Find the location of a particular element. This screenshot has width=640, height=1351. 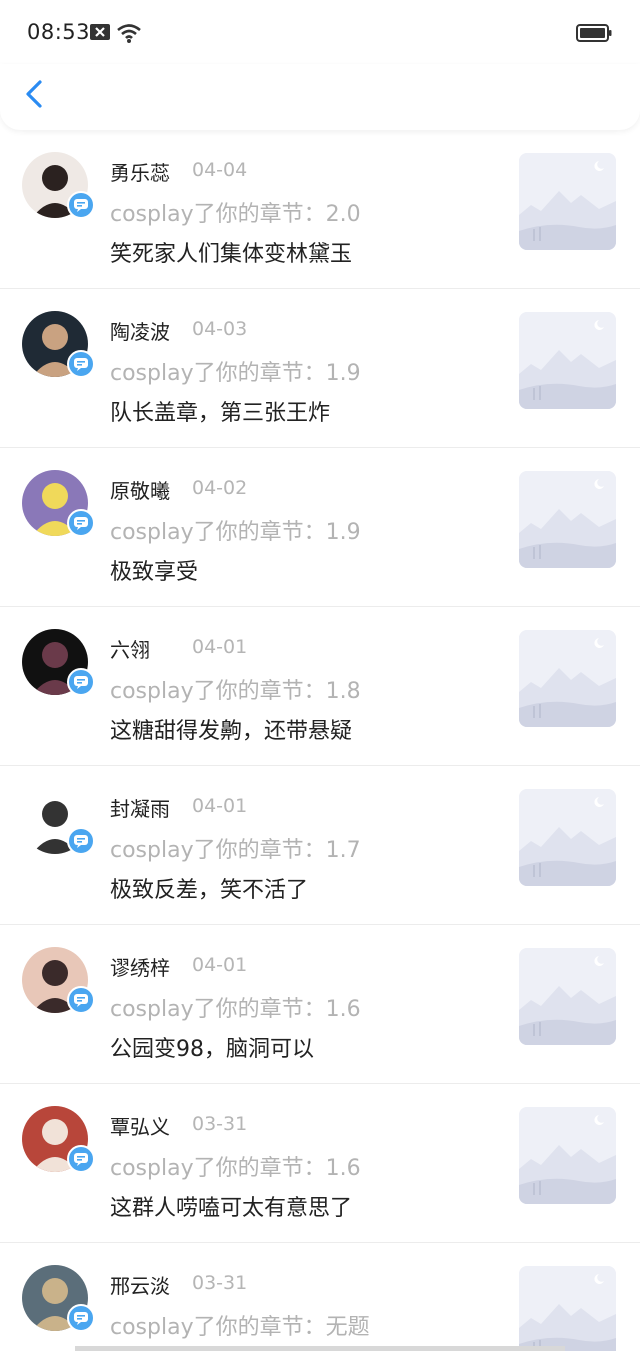

comment-text: 极致反差，笑不活了 is located at coordinates (209, 890).